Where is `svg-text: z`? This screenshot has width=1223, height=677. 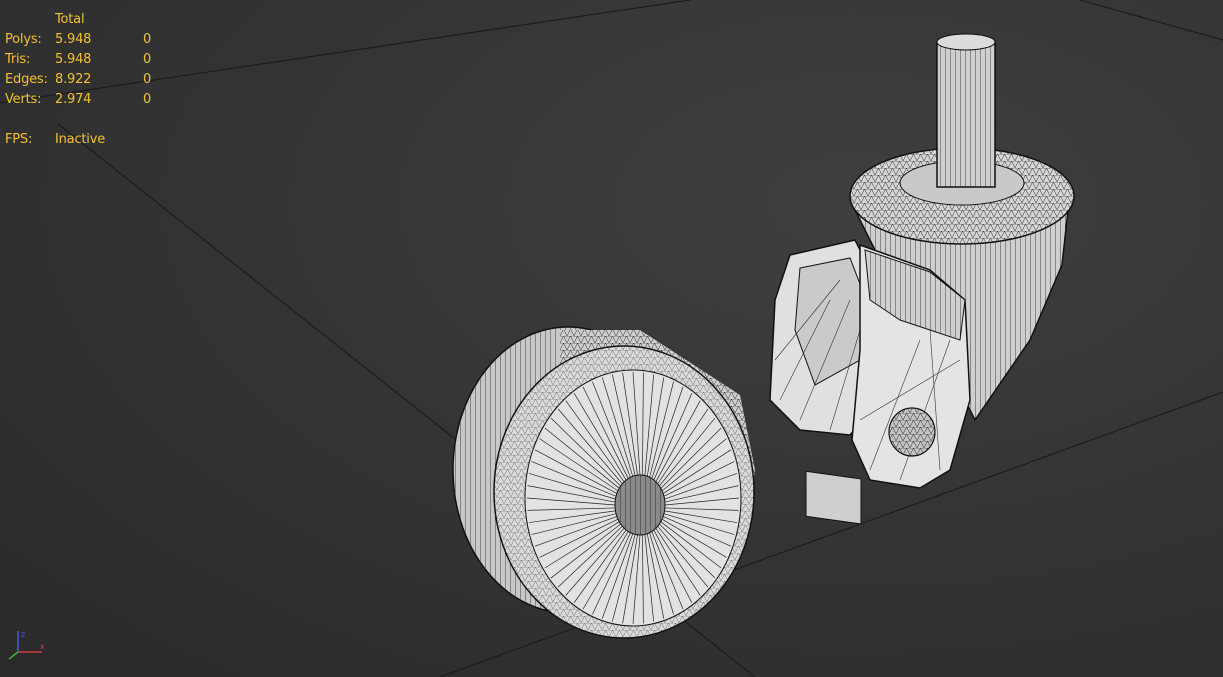
svg-text: z is located at coordinates (23, 634).